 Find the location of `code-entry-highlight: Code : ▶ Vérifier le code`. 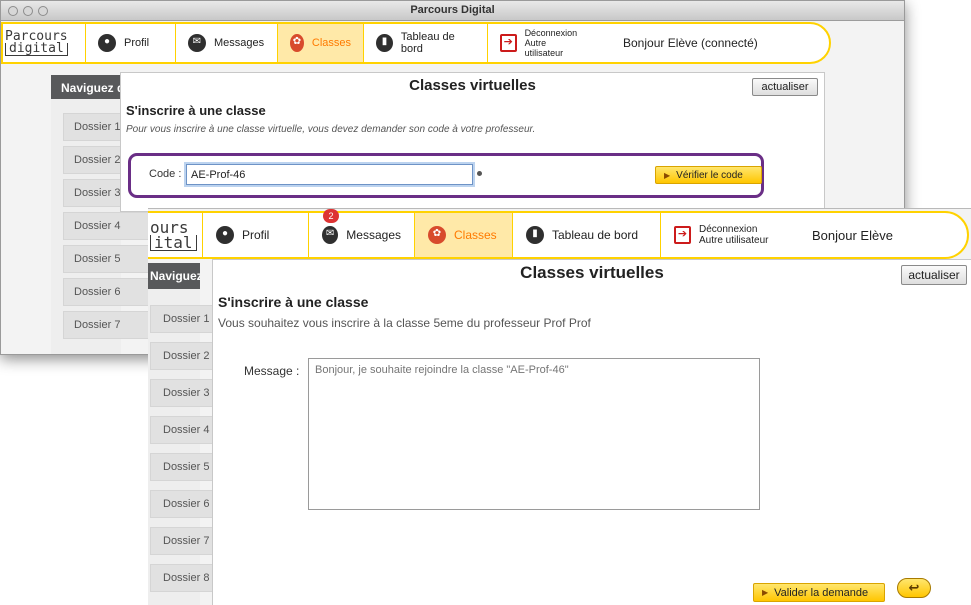

code-entry-highlight: Code : ▶ Vérifier le code is located at coordinates (446, 175).